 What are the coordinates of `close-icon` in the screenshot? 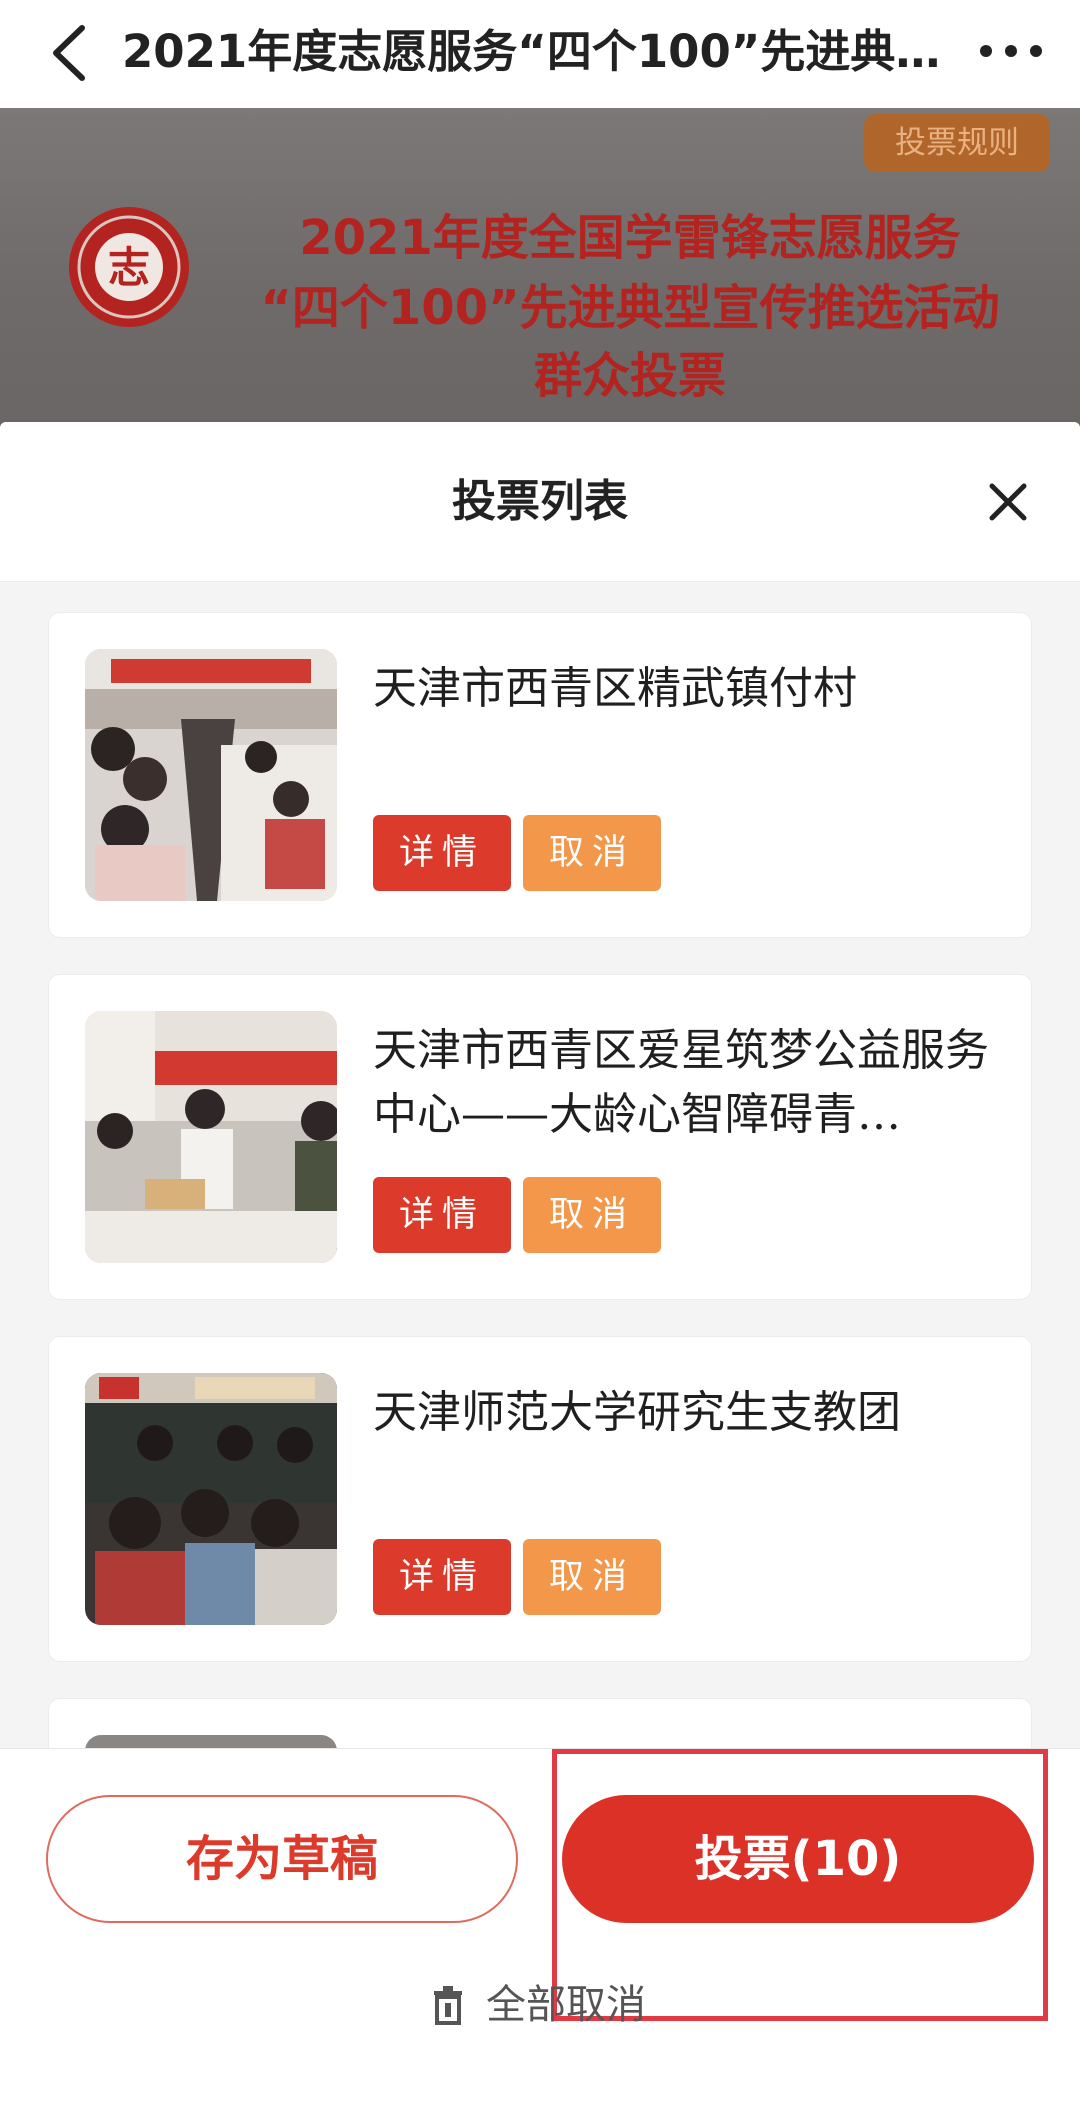 It's located at (1008, 502).